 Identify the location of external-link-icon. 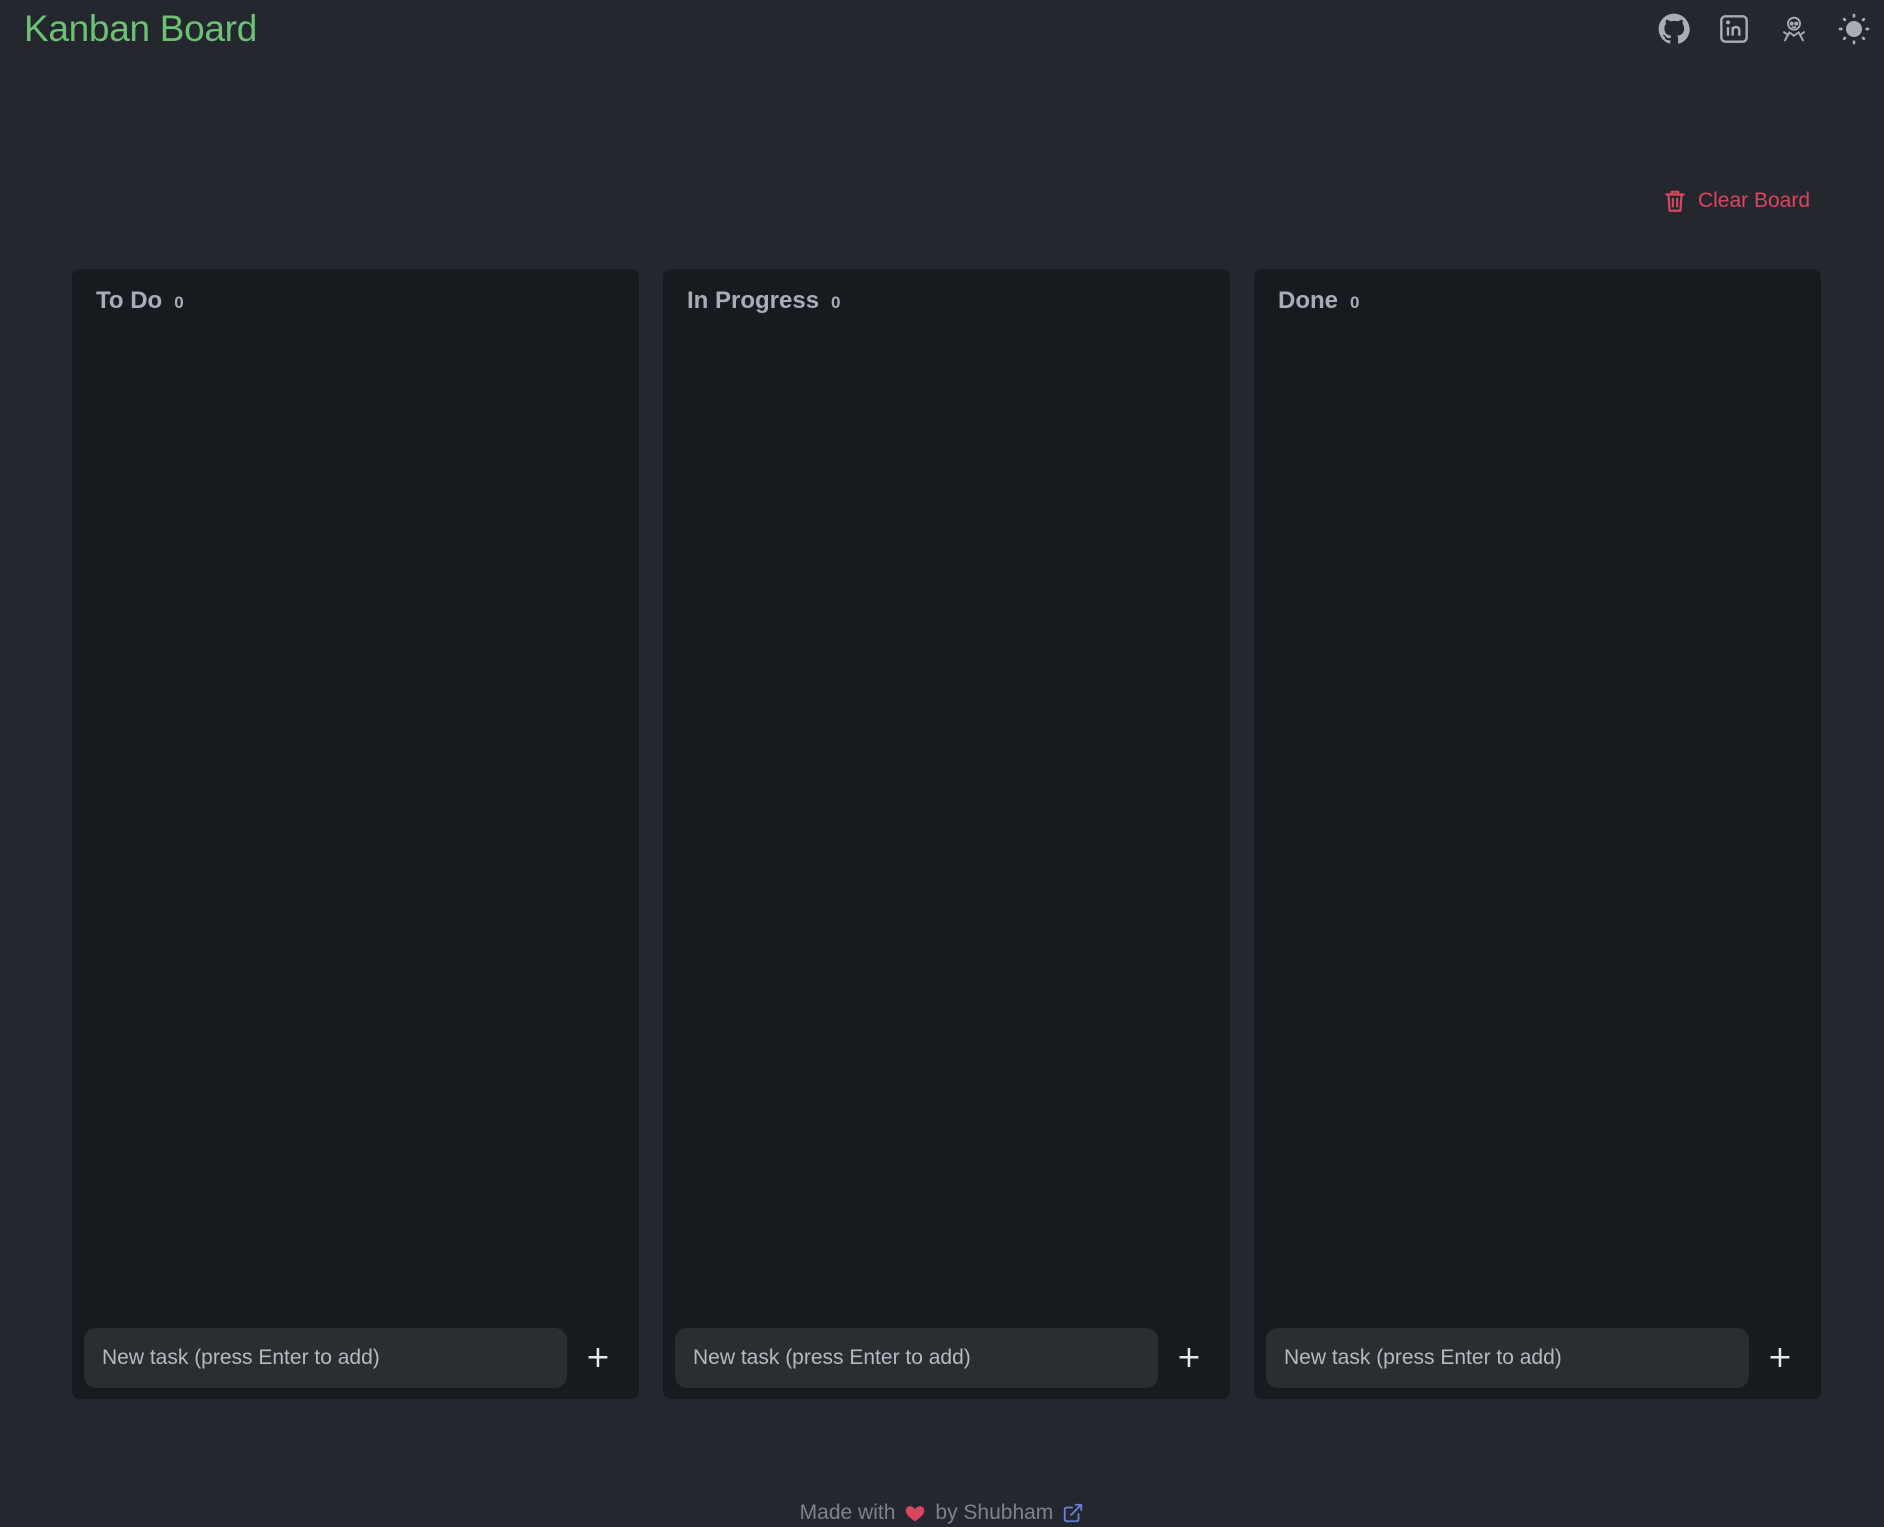
(1073, 1513).